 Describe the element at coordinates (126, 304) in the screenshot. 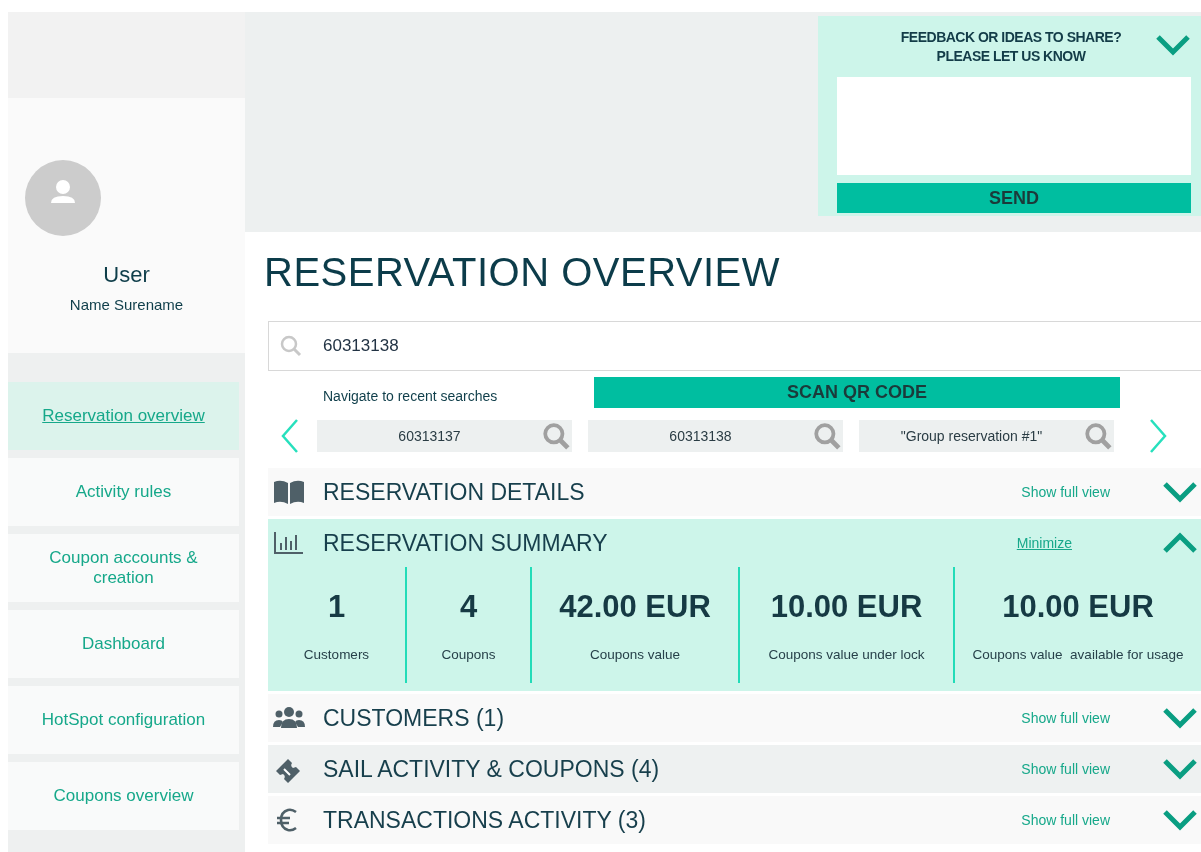

I see `user-name: Name Surename` at that location.